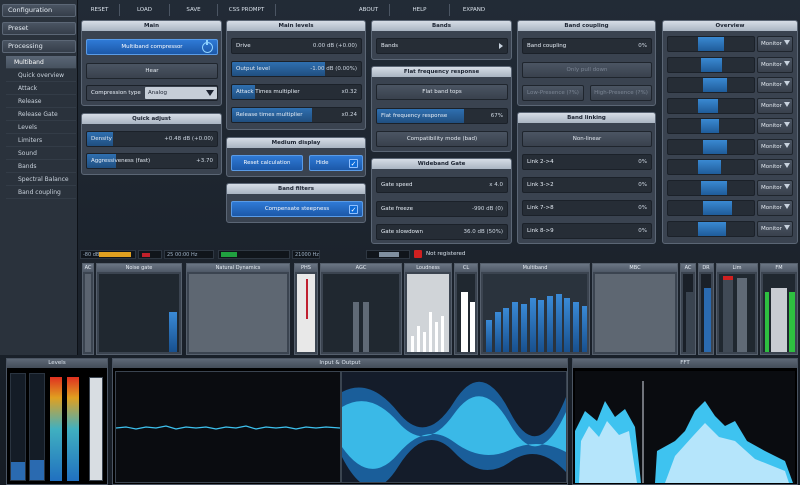 Image resolution: width=800 pixels, height=485 pixels. I want to click on hear-button: Hear, so click(152, 71).